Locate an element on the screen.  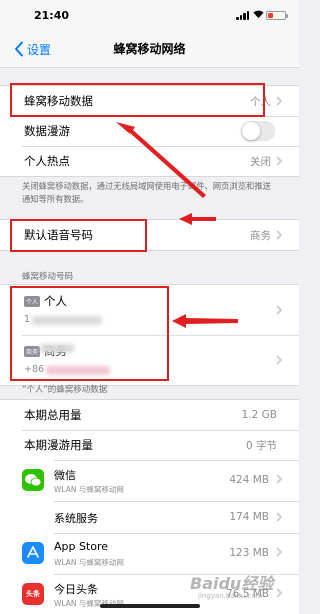
home-indicator is located at coordinates (150, 606).